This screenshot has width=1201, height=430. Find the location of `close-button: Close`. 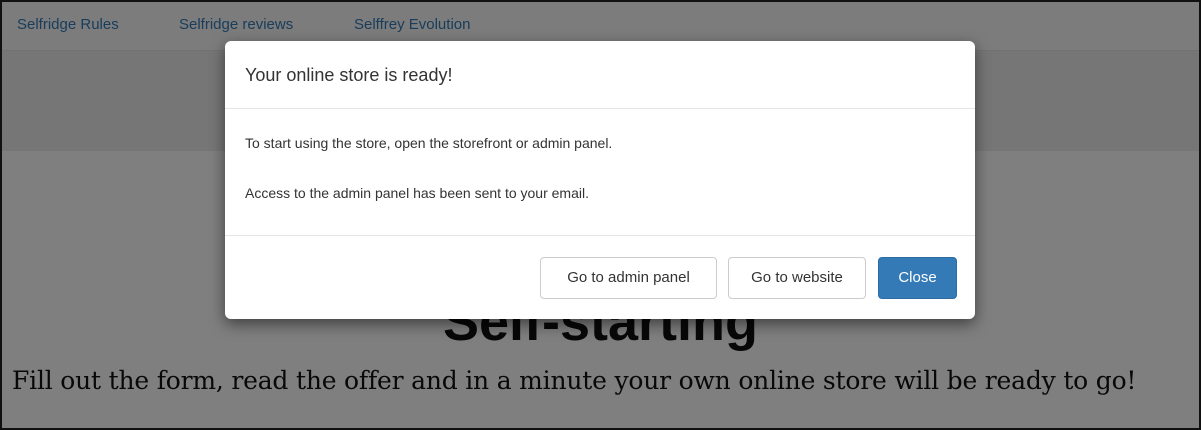

close-button: Close is located at coordinates (917, 278).